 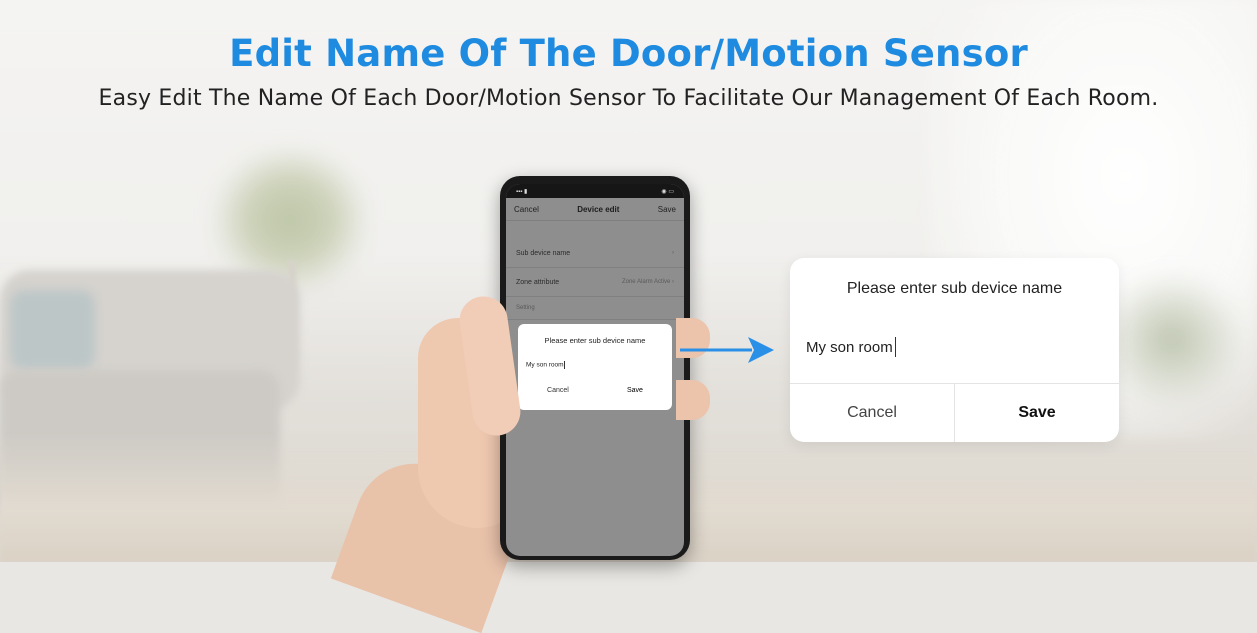 What do you see at coordinates (693, 400) in the screenshot?
I see `hand-finger` at bounding box center [693, 400].